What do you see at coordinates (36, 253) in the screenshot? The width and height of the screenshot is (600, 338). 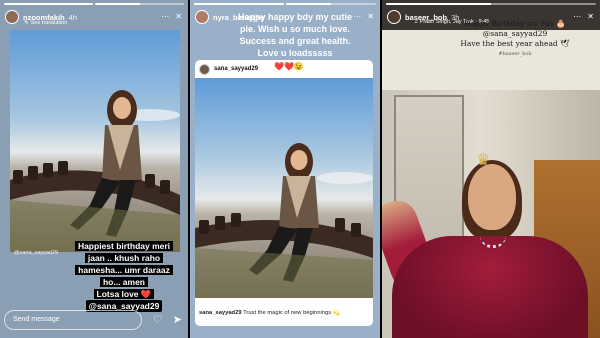 I see `photo-credit-mention: @sana_sayyad29` at bounding box center [36, 253].